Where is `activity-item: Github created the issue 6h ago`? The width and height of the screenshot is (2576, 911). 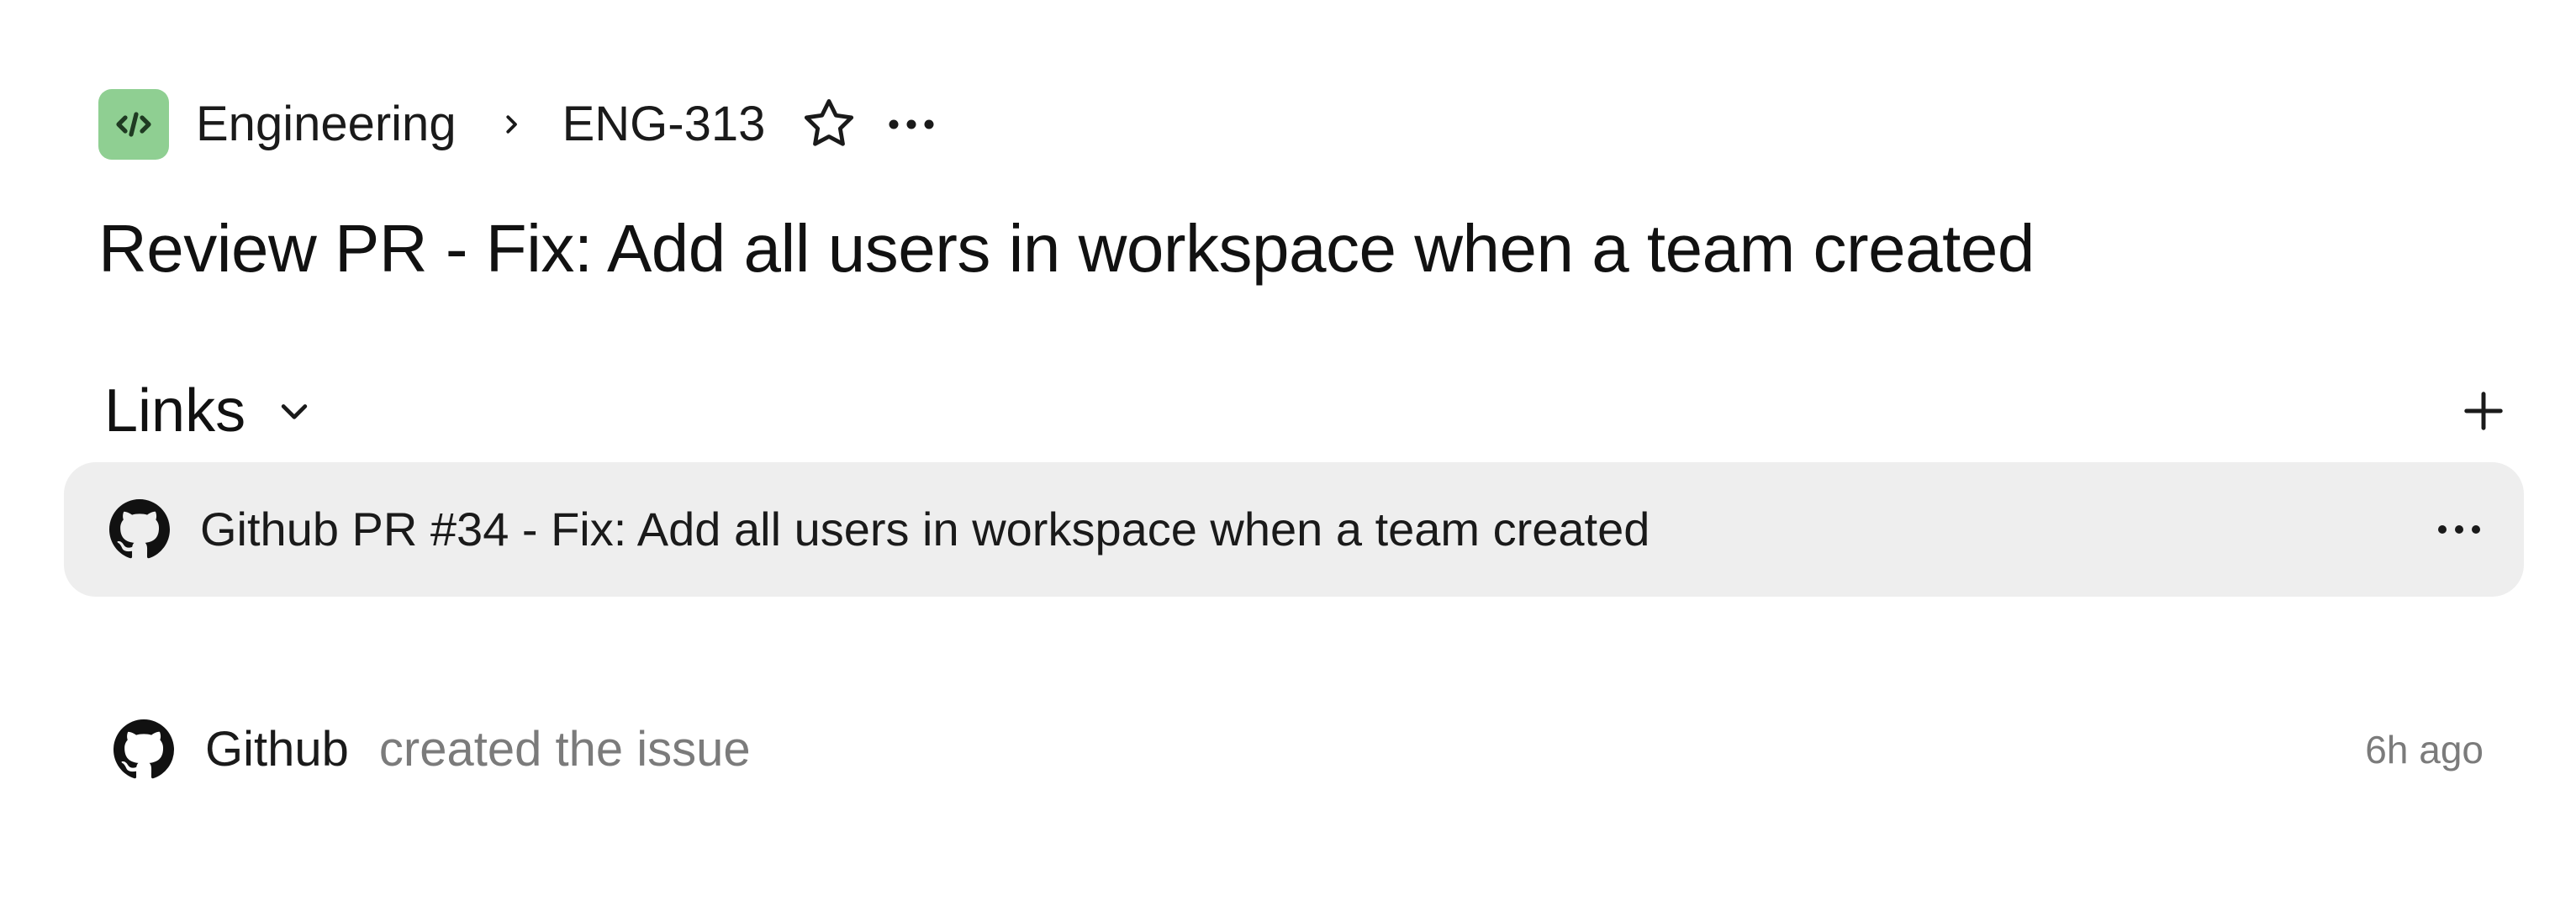
activity-item: Github created the issue 6h ago is located at coordinates (1298, 749).